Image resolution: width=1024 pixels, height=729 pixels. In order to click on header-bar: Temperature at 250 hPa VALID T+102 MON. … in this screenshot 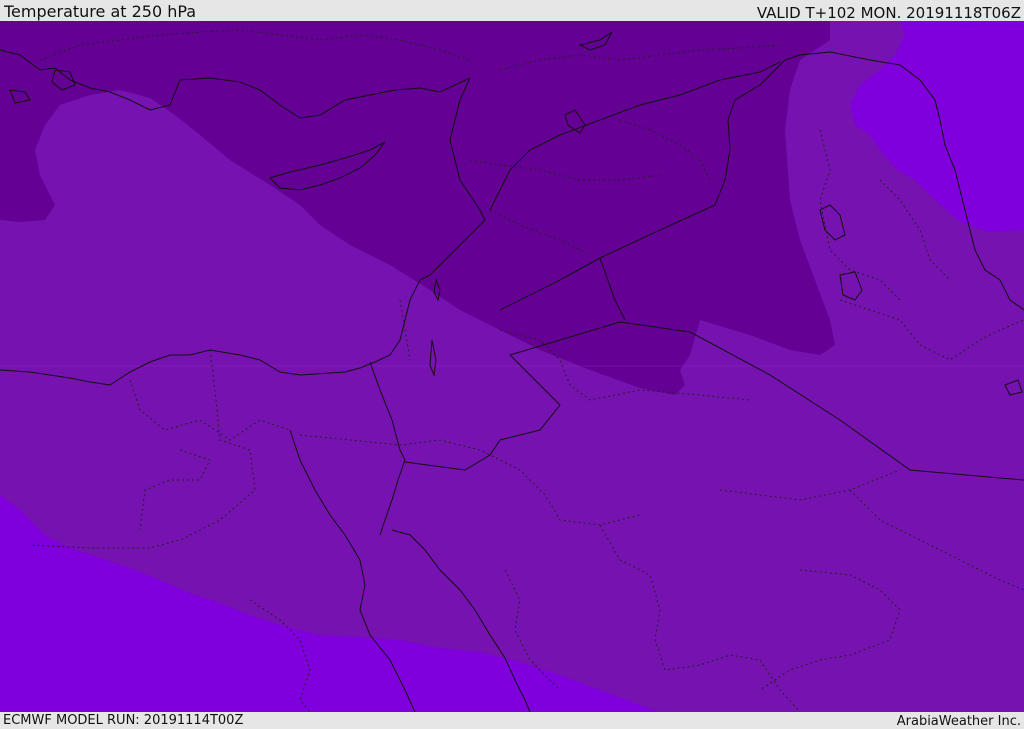, I will do `click(512, 10)`.